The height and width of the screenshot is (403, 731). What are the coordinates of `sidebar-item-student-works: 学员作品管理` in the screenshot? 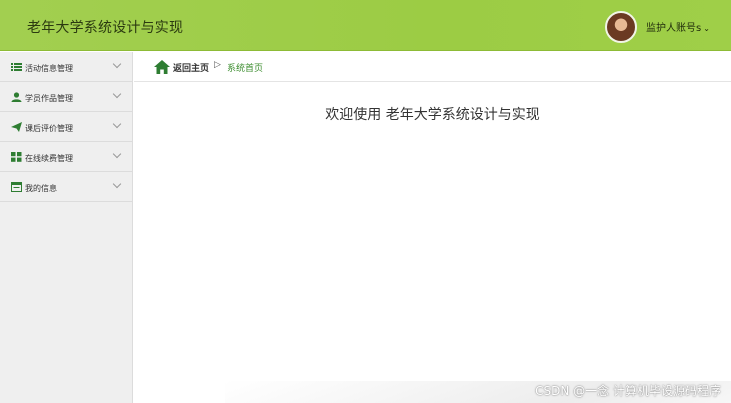 It's located at (66, 97).